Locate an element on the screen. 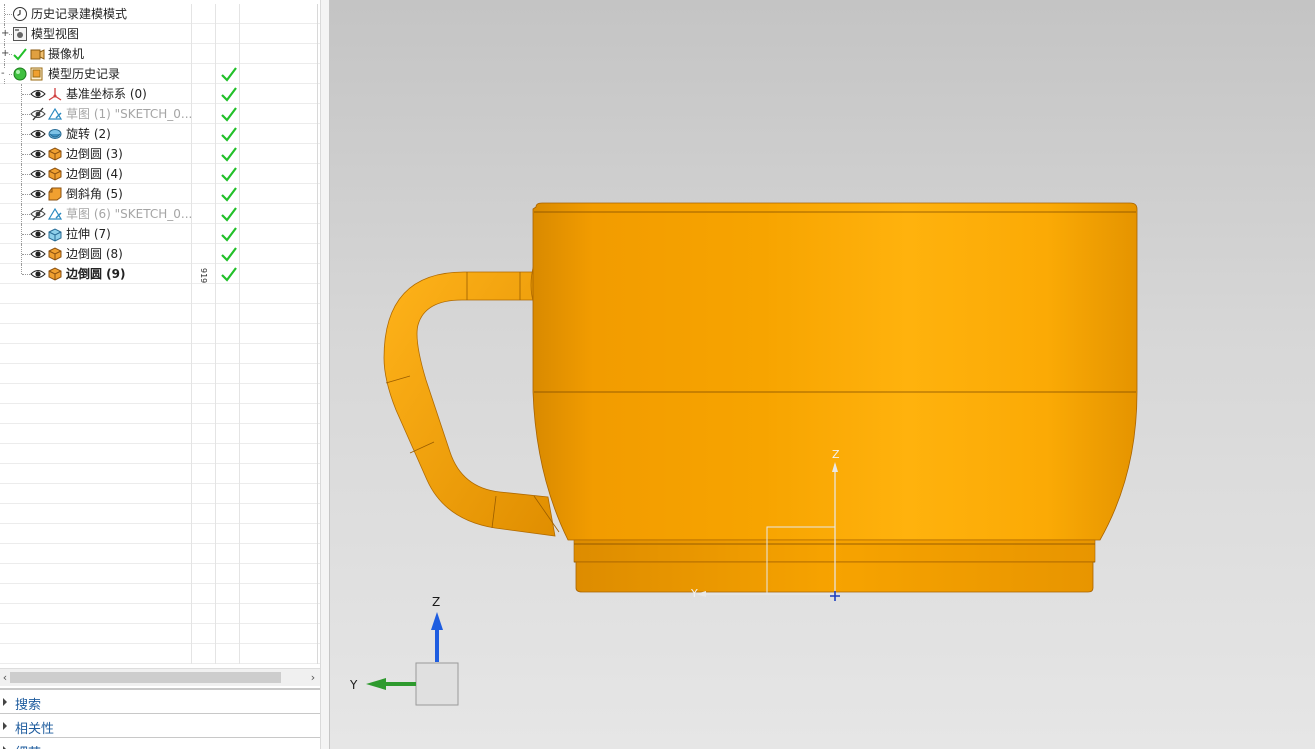 Image resolution: width=1315 pixels, height=749 pixels. view-triad: Z Y is located at coordinates (404, 650).